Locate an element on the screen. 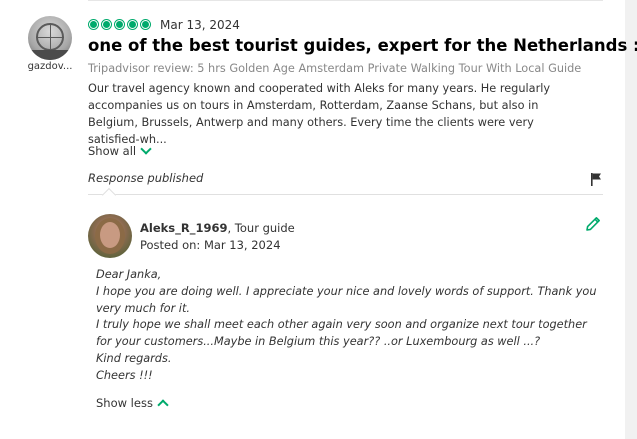  show-less-label: Show less is located at coordinates (124, 403).